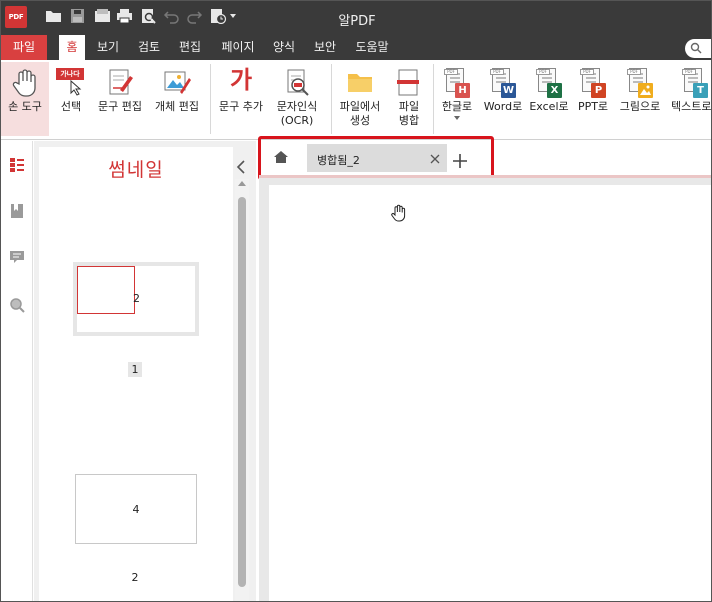  I want to click on convert-to-word-button: PDF W Word로, so click(503, 99).